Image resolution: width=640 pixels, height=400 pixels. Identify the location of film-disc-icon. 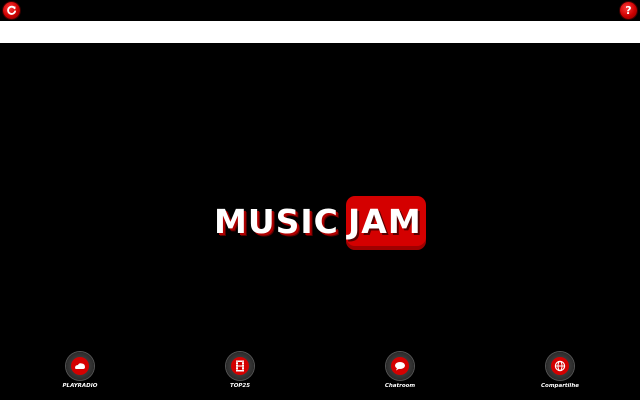
(240, 366).